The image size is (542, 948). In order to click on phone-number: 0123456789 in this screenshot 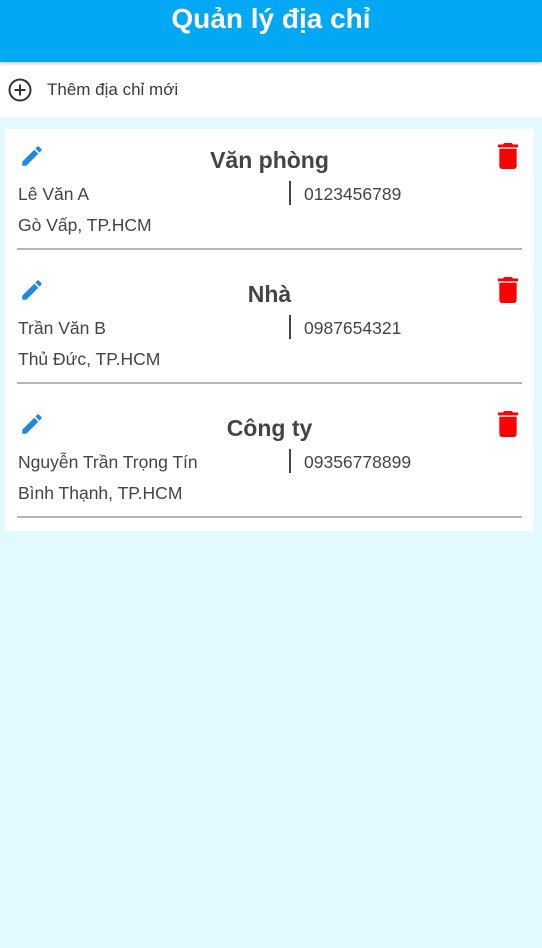, I will do `click(353, 194)`.